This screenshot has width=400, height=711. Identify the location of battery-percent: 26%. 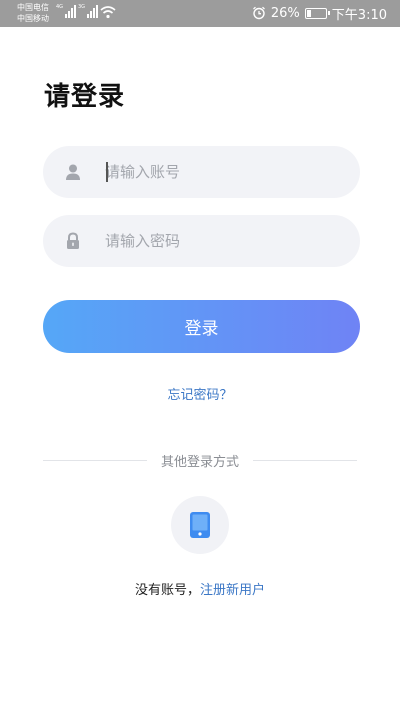
(285, 13).